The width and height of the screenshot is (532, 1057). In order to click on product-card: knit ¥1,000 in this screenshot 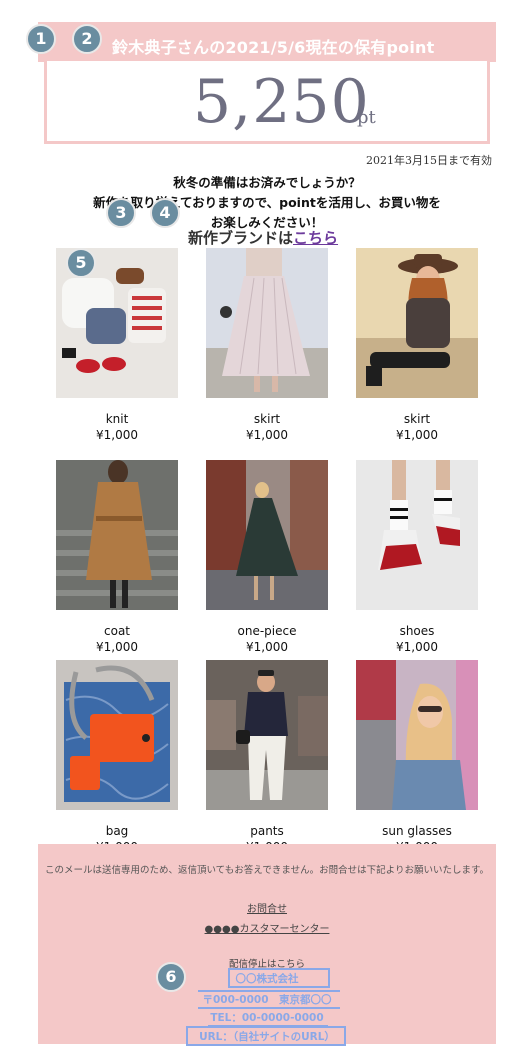, I will do `click(117, 345)`.